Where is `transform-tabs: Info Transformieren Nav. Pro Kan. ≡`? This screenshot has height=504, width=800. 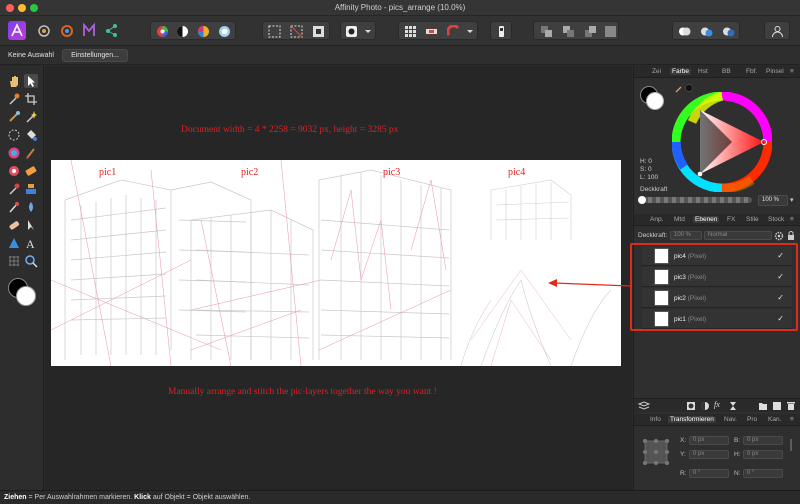 transform-tabs: Info Transformieren Nav. Pro Kan. ≡ is located at coordinates (717, 420).